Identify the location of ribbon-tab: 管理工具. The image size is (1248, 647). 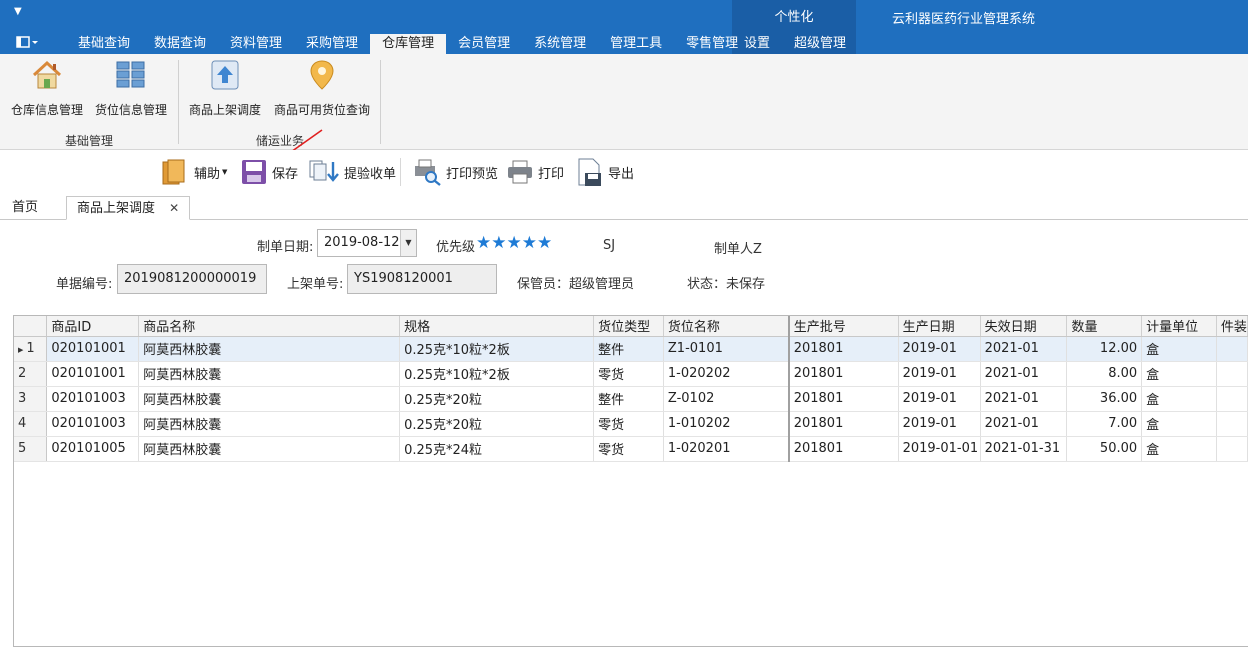
(636, 44).